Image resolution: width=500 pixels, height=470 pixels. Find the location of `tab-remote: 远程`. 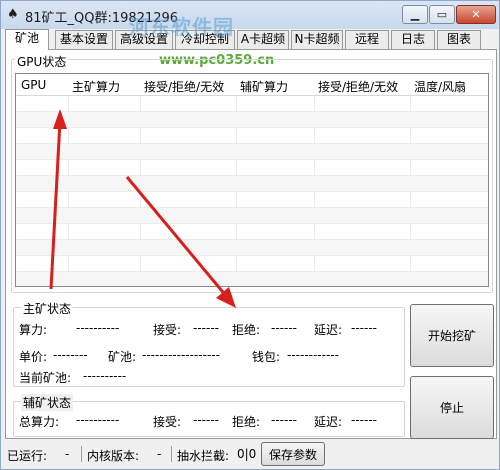

tab-remote: 远程 is located at coordinates (367, 39).